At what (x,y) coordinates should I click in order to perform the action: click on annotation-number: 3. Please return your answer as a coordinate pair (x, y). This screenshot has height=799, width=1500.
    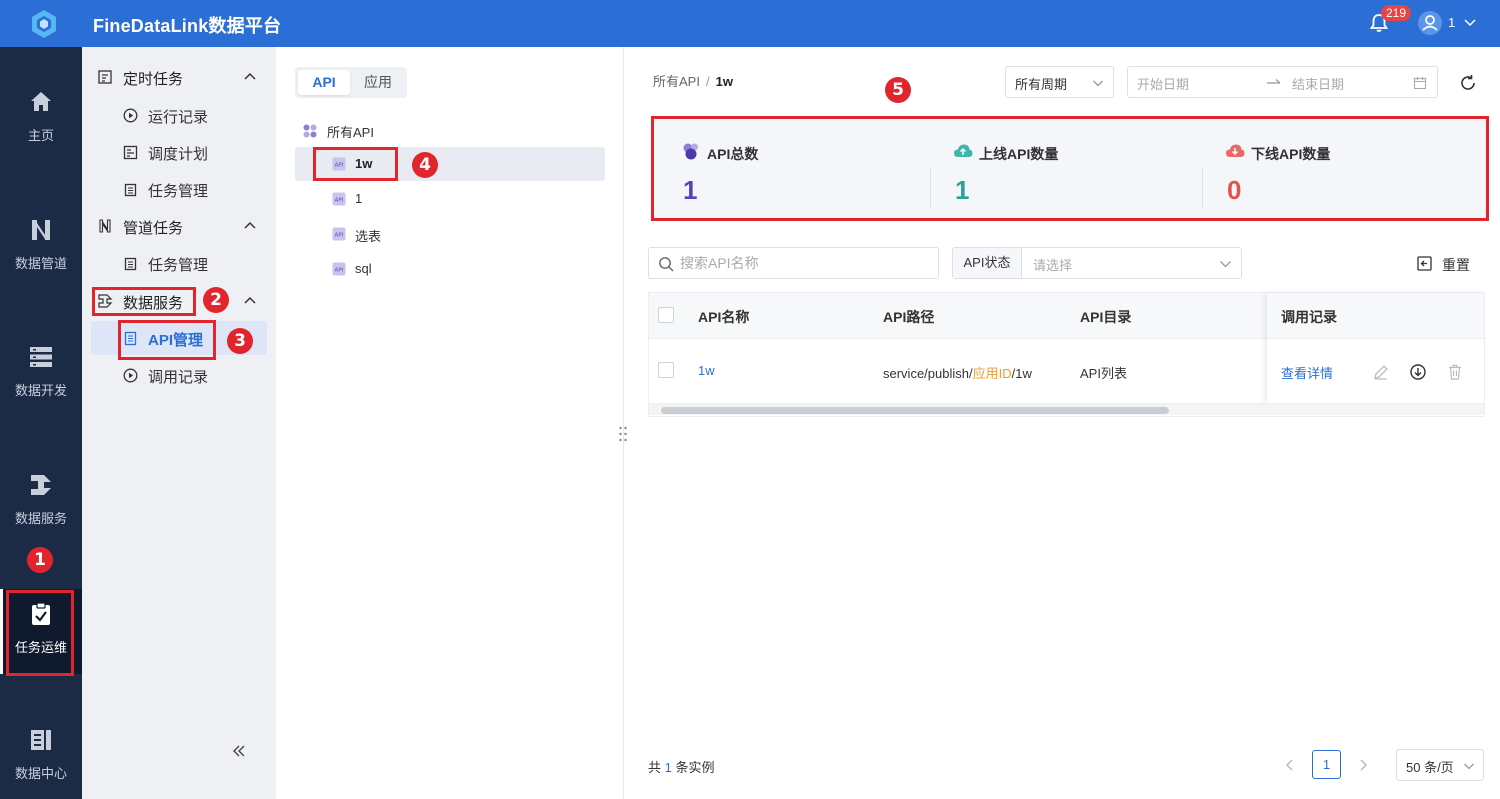
    Looking at the image, I should click on (240, 341).